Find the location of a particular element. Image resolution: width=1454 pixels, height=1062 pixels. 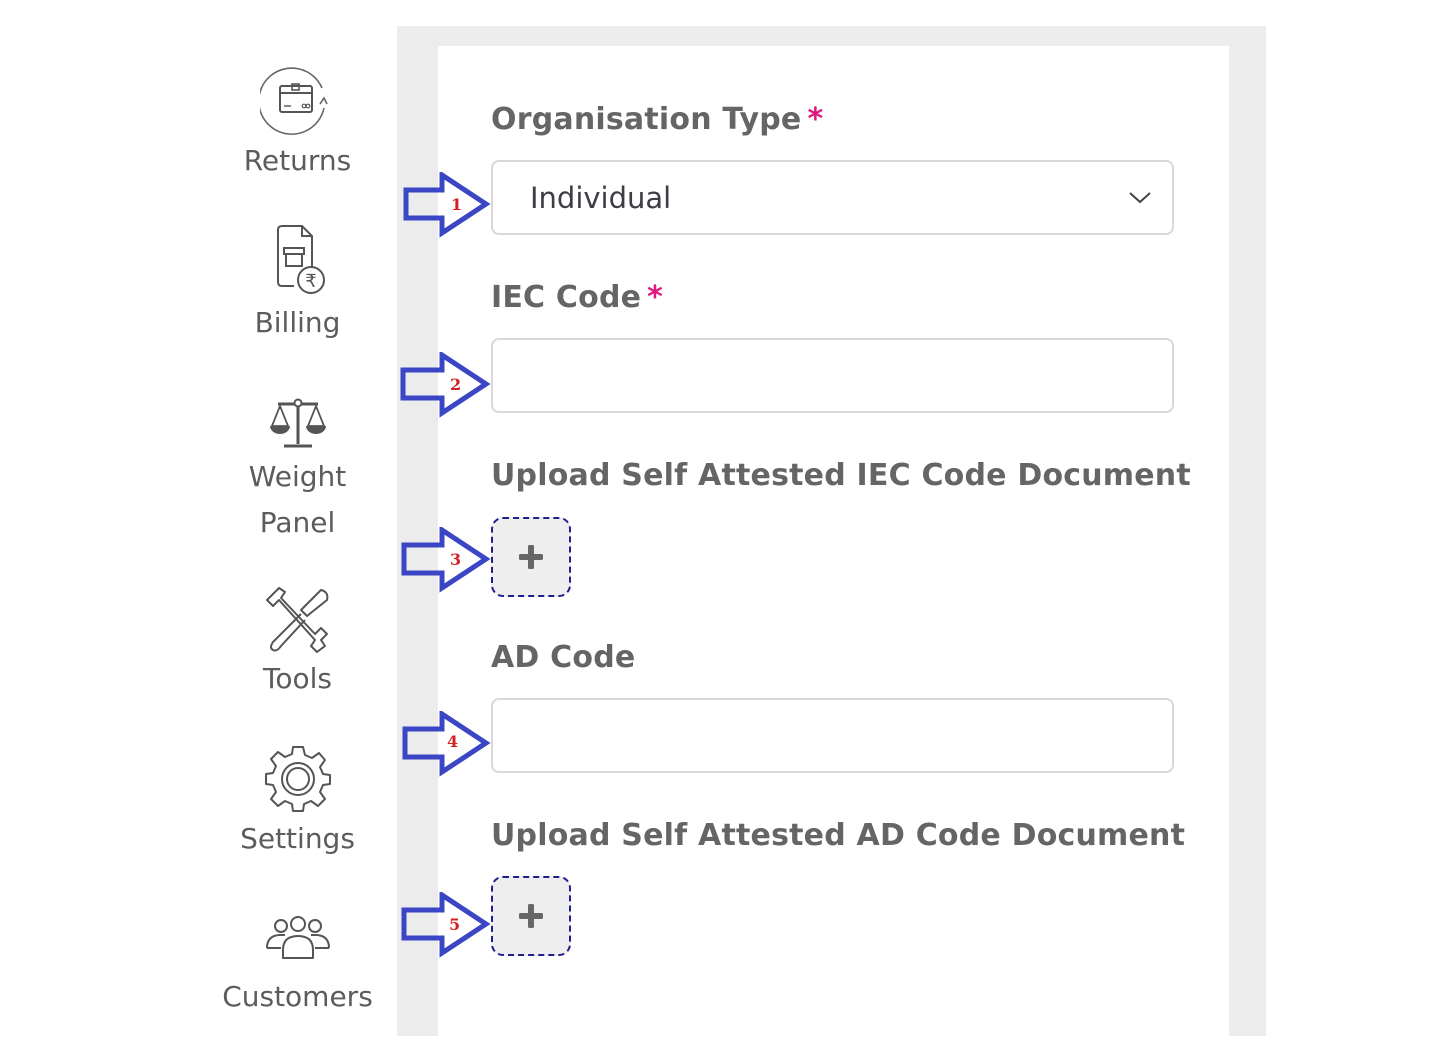

iec-document-upload-button is located at coordinates (531, 557).